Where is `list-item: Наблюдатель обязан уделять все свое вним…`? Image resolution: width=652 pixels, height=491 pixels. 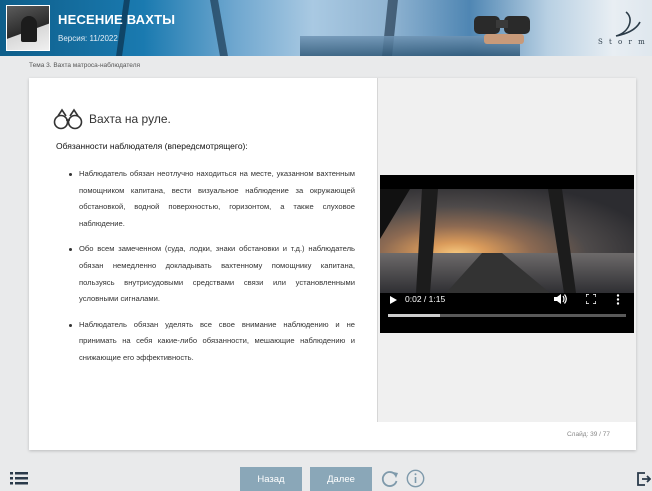 list-item: Наблюдатель обязан уделять все свое вним… is located at coordinates (211, 342).